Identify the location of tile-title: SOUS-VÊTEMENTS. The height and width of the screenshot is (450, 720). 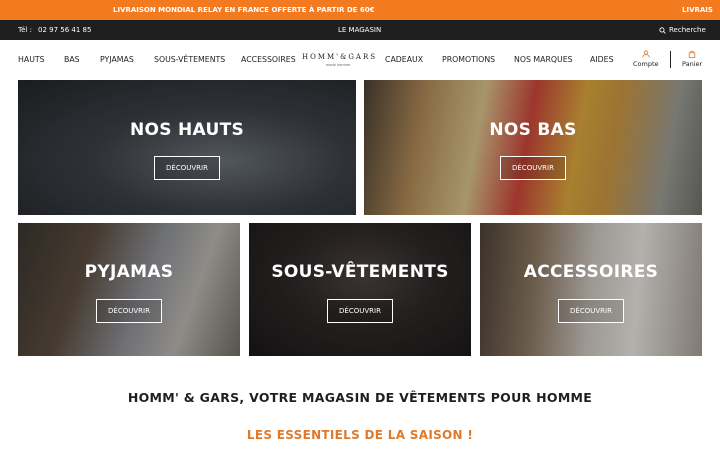
(360, 272).